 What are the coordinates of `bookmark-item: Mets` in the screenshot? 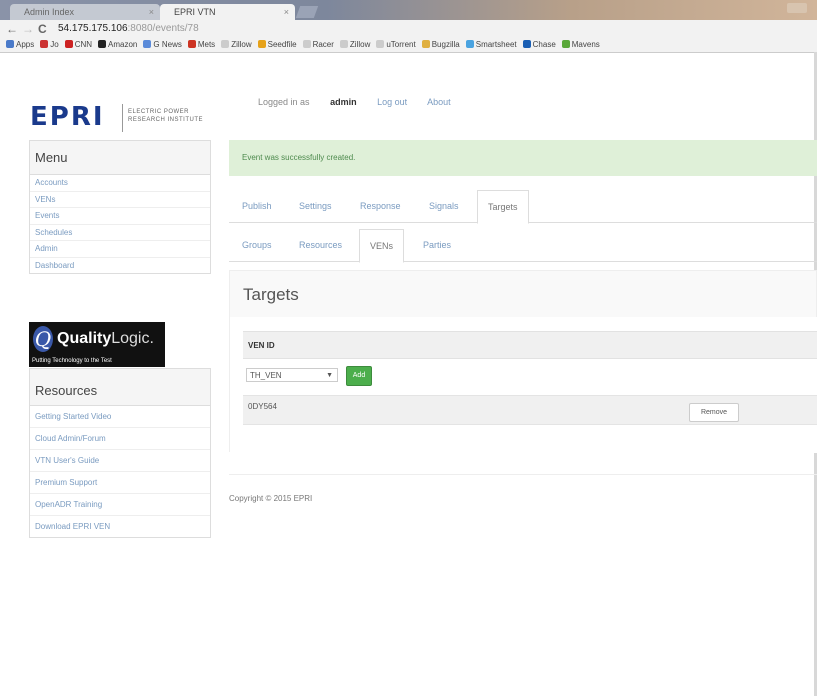 It's located at (201, 45).